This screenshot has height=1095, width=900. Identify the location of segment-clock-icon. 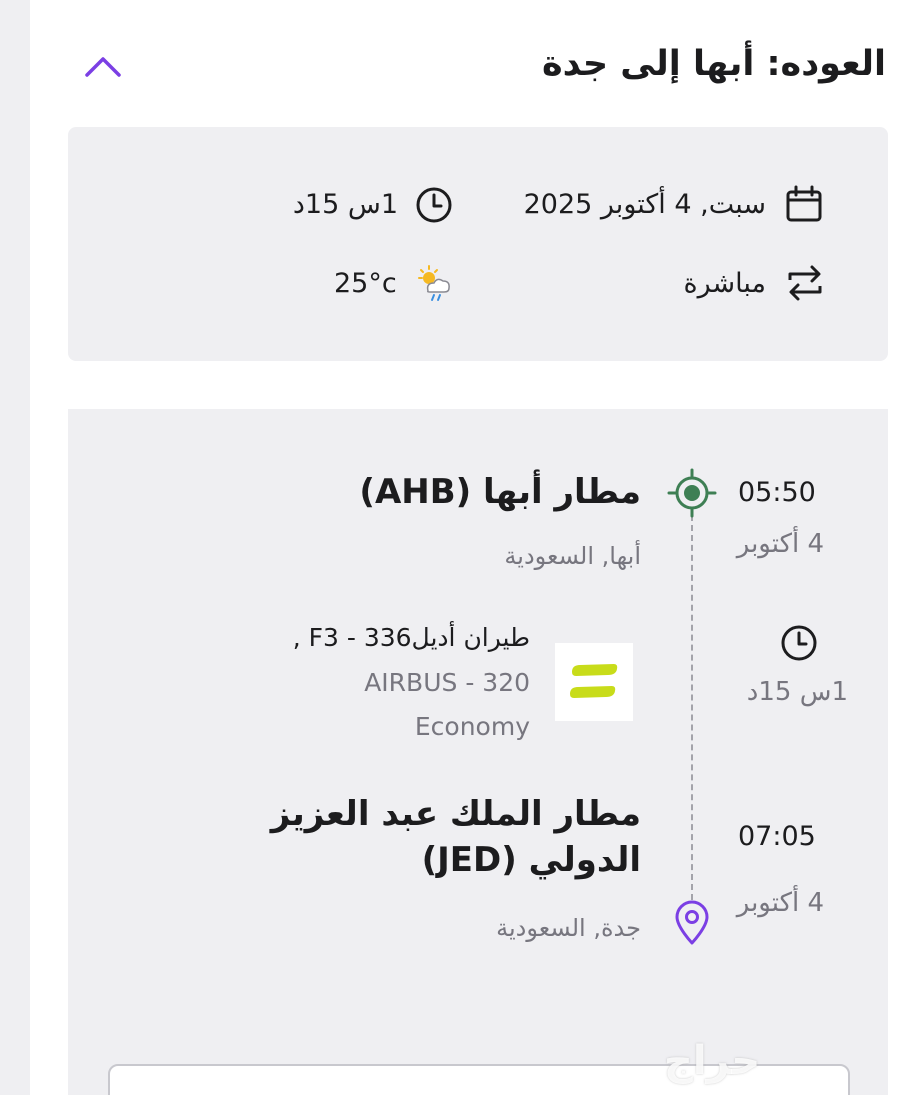
(799, 643).